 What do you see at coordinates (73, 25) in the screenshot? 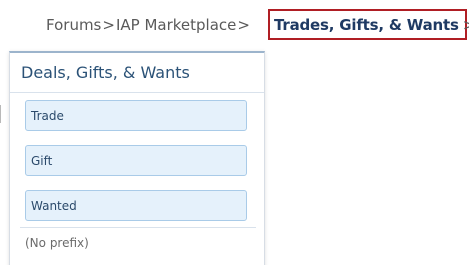
I see `breadcrumb-forums-link: Forums` at bounding box center [73, 25].